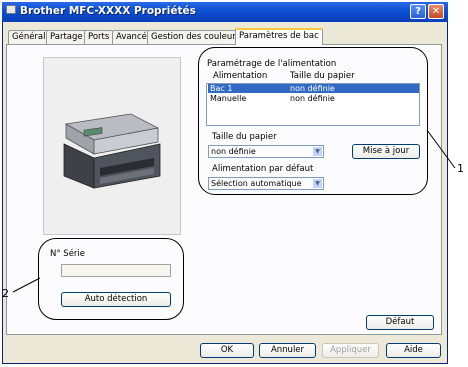 The width and height of the screenshot is (468, 367). What do you see at coordinates (279, 36) in the screenshot?
I see `tab-tray-settings: Paramètres de bac` at bounding box center [279, 36].